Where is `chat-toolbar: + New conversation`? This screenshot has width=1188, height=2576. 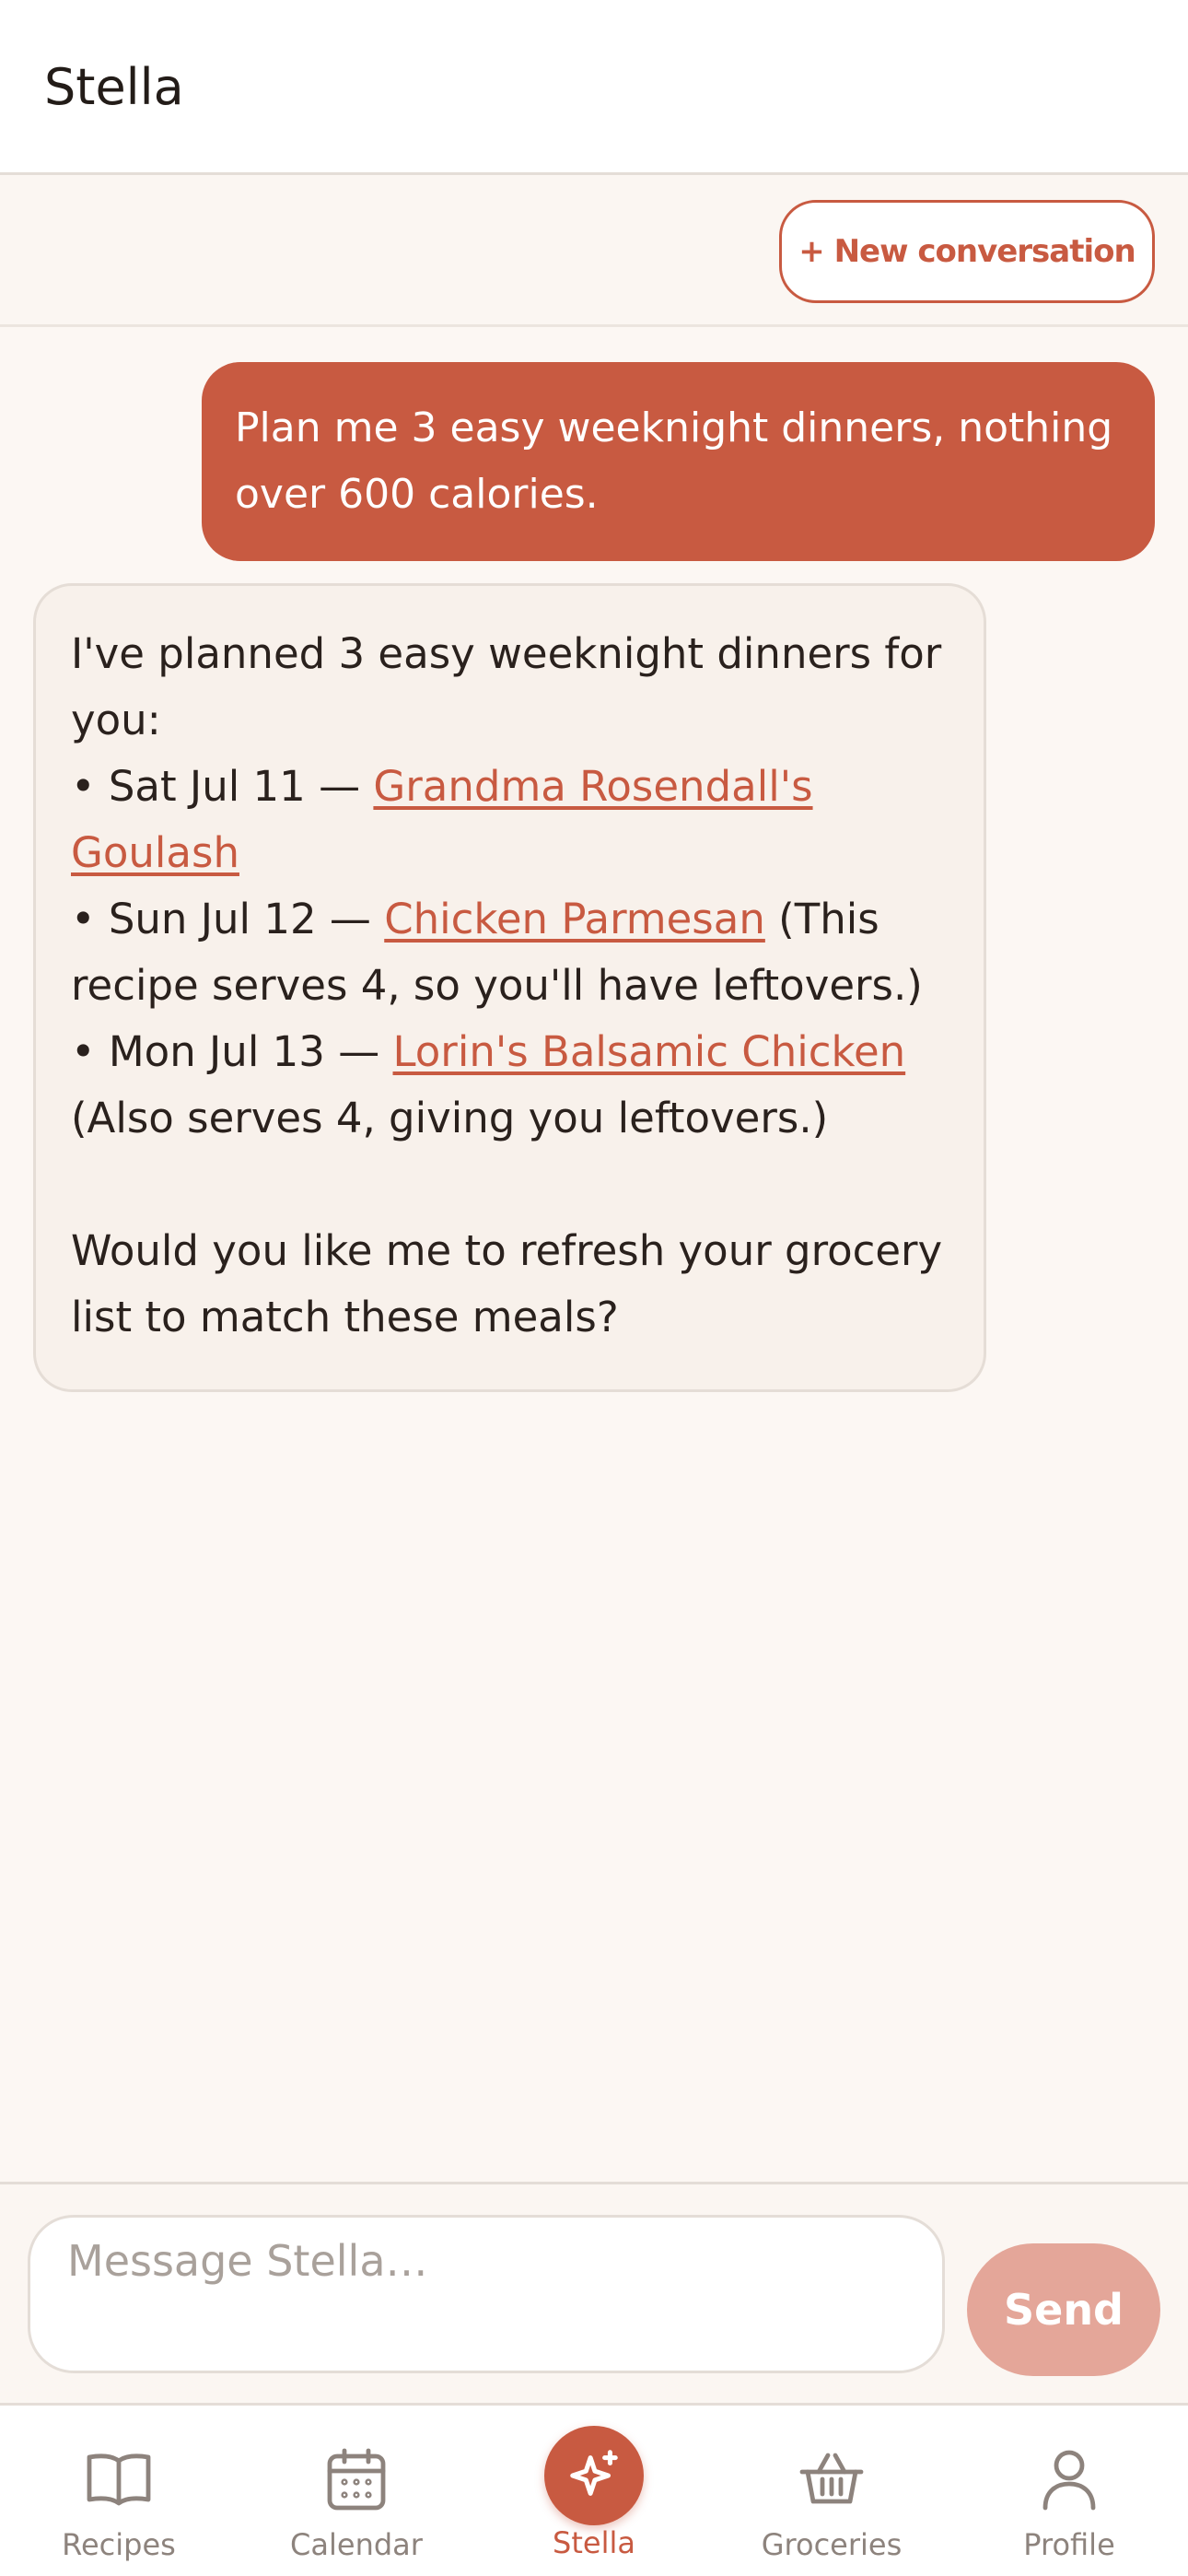 chat-toolbar: + New conversation is located at coordinates (594, 251).